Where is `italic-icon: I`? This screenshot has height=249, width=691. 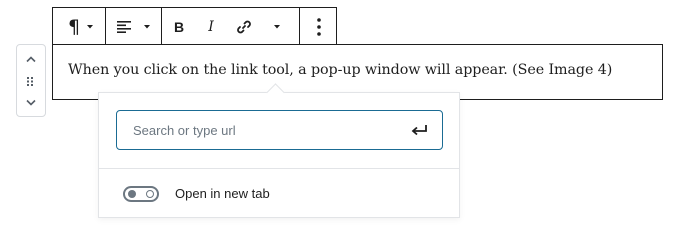 italic-icon: I is located at coordinates (211, 26).